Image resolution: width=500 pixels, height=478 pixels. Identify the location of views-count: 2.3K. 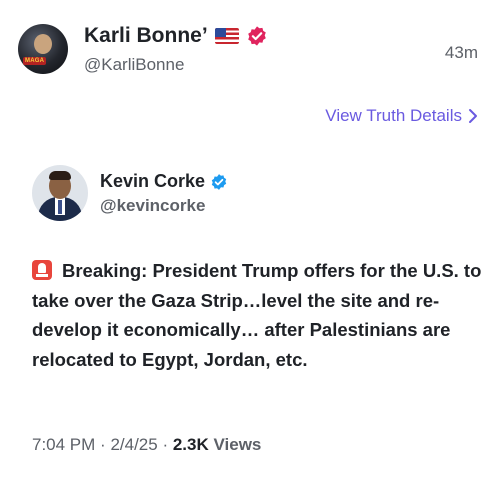
(190, 444).